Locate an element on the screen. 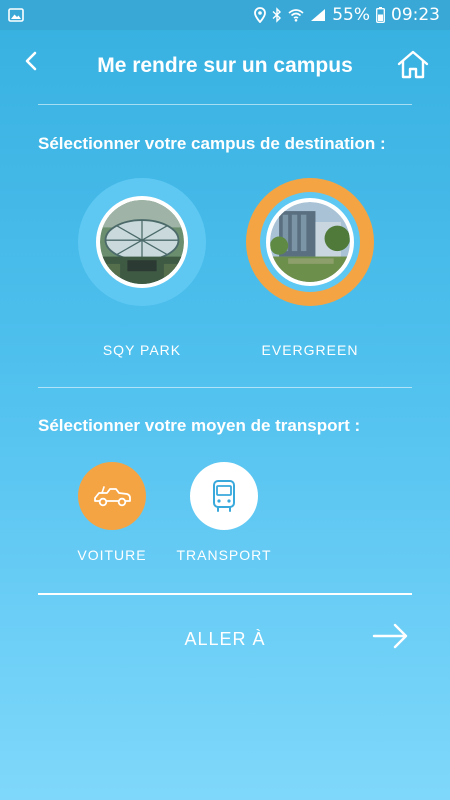 This screenshot has height=800, width=450. campus-photo-evergreen is located at coordinates (310, 242).